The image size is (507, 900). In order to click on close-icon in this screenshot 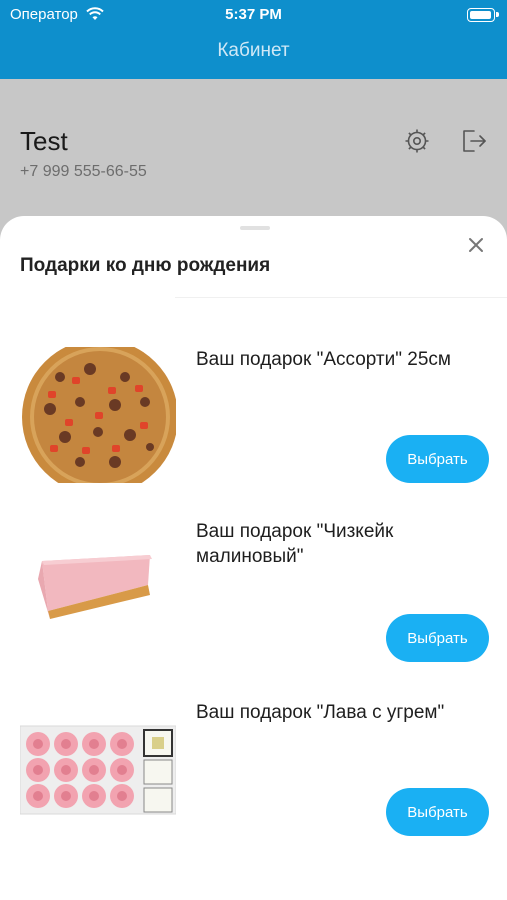, I will do `click(476, 245)`.